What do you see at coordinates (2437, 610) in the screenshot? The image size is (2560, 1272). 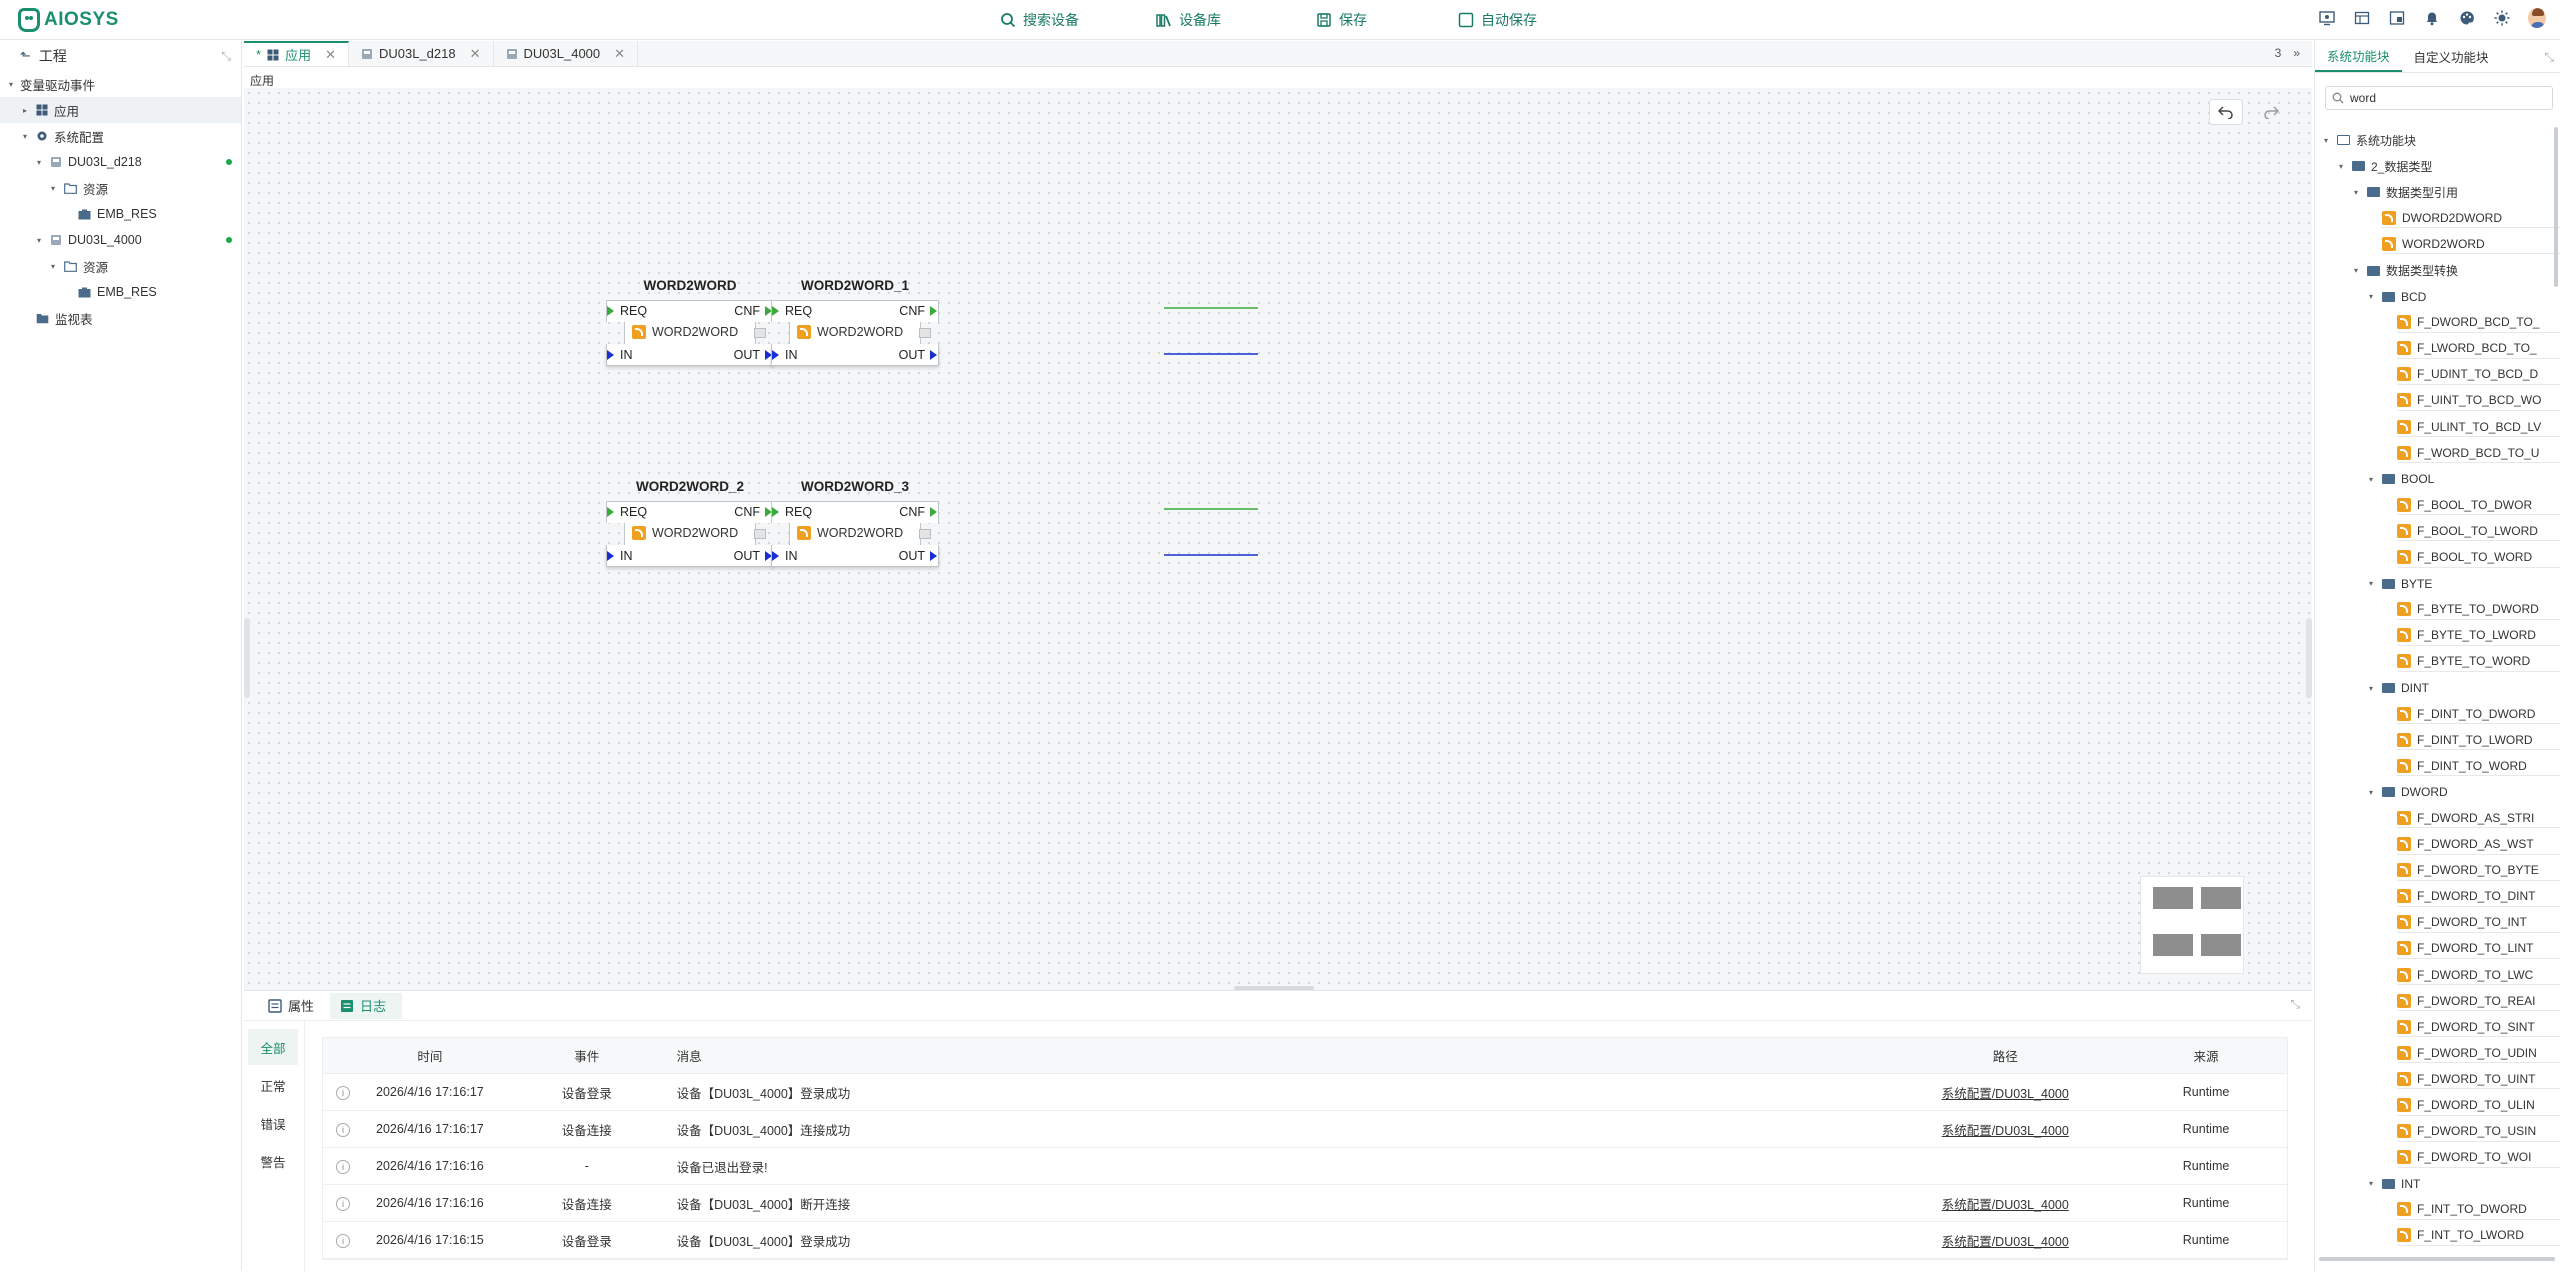 I see `library-fb-item: F_BYTE_TO_DWORD` at bounding box center [2437, 610].